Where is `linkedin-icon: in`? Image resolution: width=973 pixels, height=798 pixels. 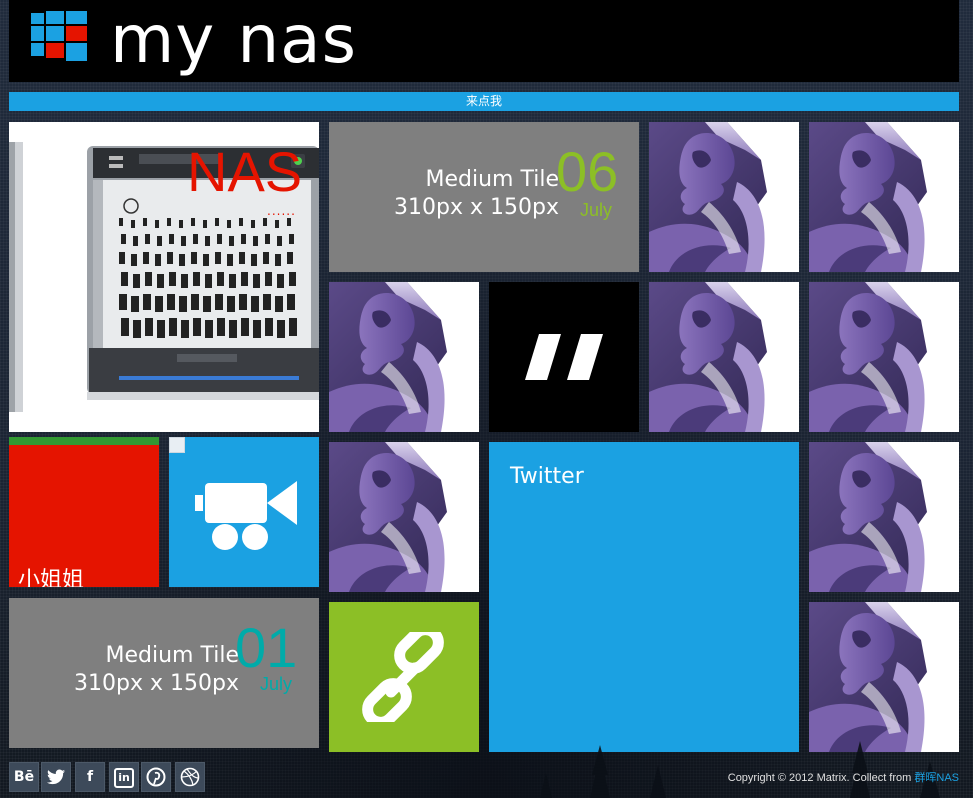
linkedin-icon: in is located at coordinates (124, 777).